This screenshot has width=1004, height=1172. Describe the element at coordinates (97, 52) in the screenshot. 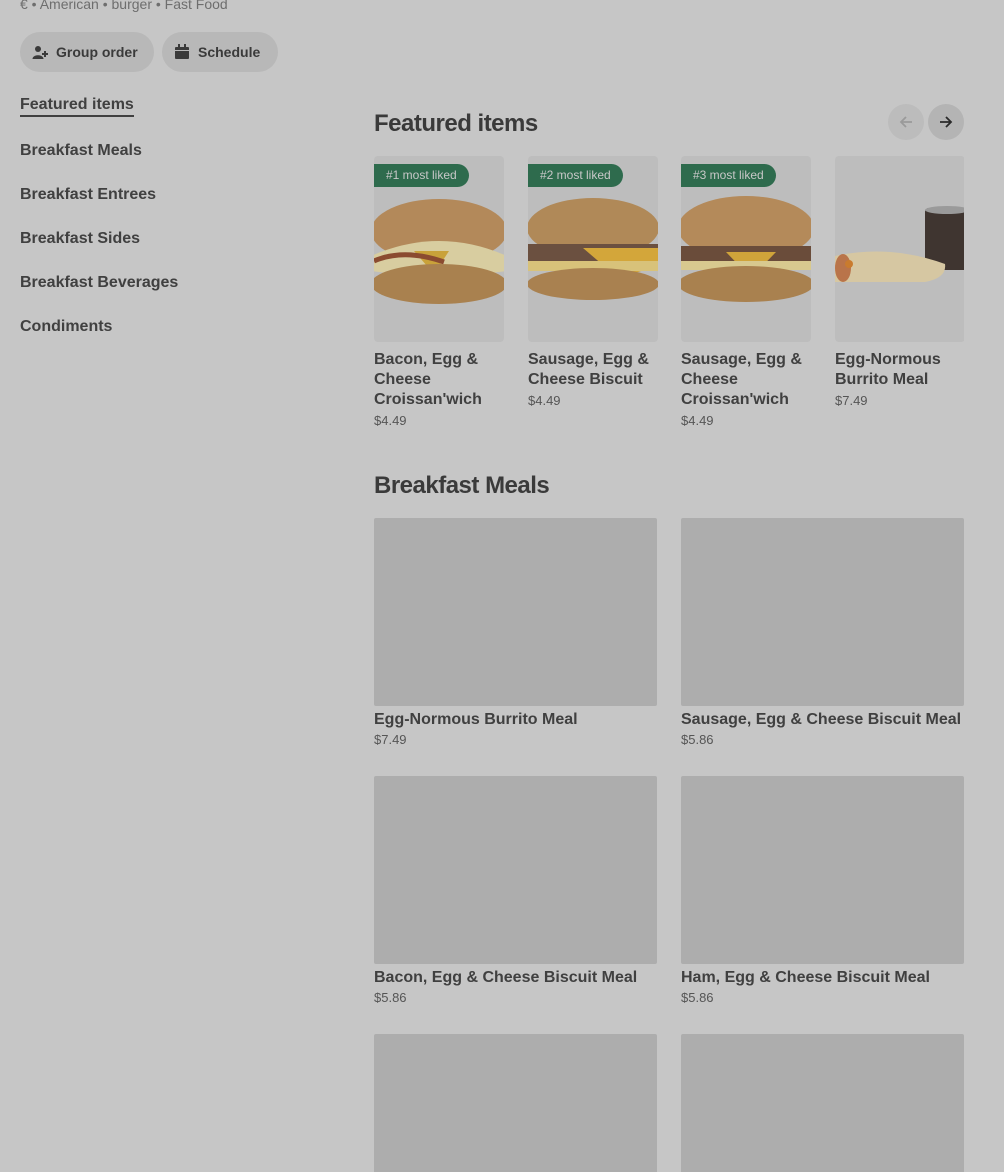

I see `group-order-label: Group order` at that location.